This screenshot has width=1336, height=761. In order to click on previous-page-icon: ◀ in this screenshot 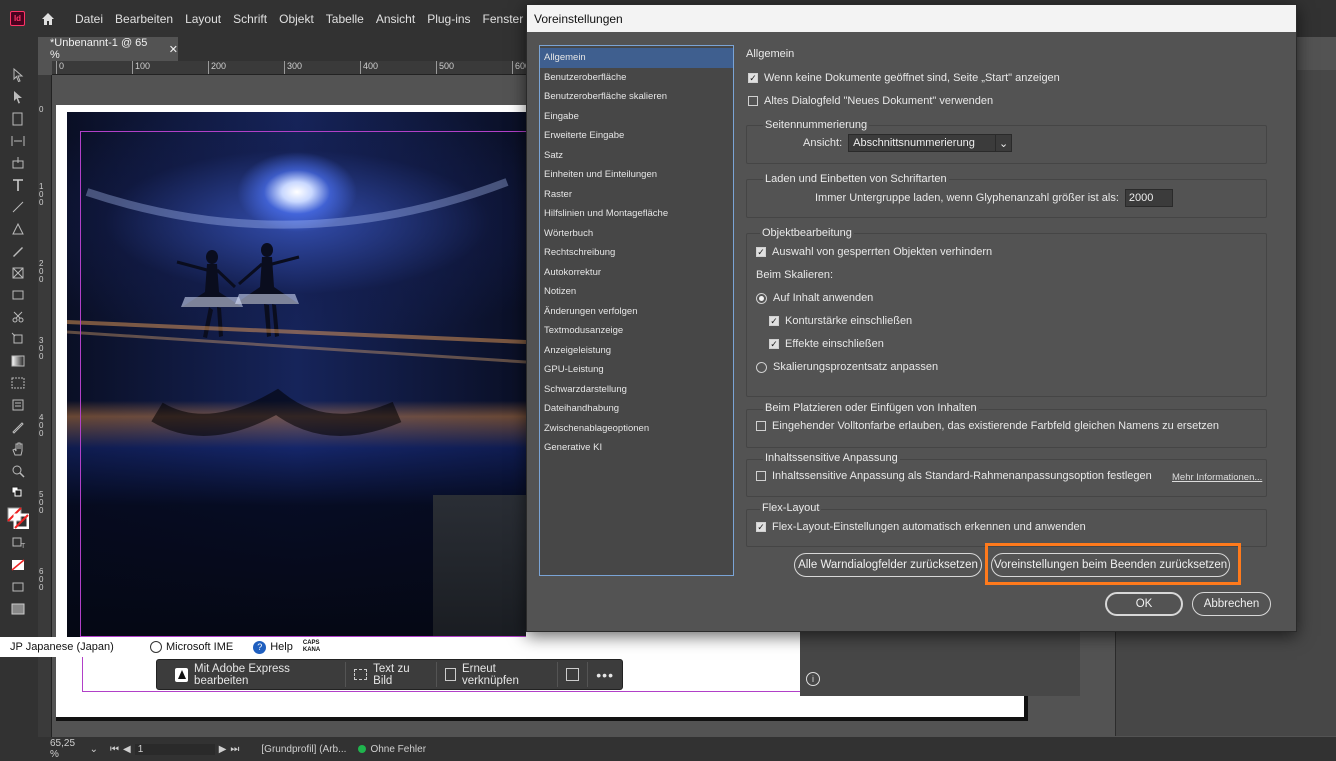, I will do `click(127, 749)`.